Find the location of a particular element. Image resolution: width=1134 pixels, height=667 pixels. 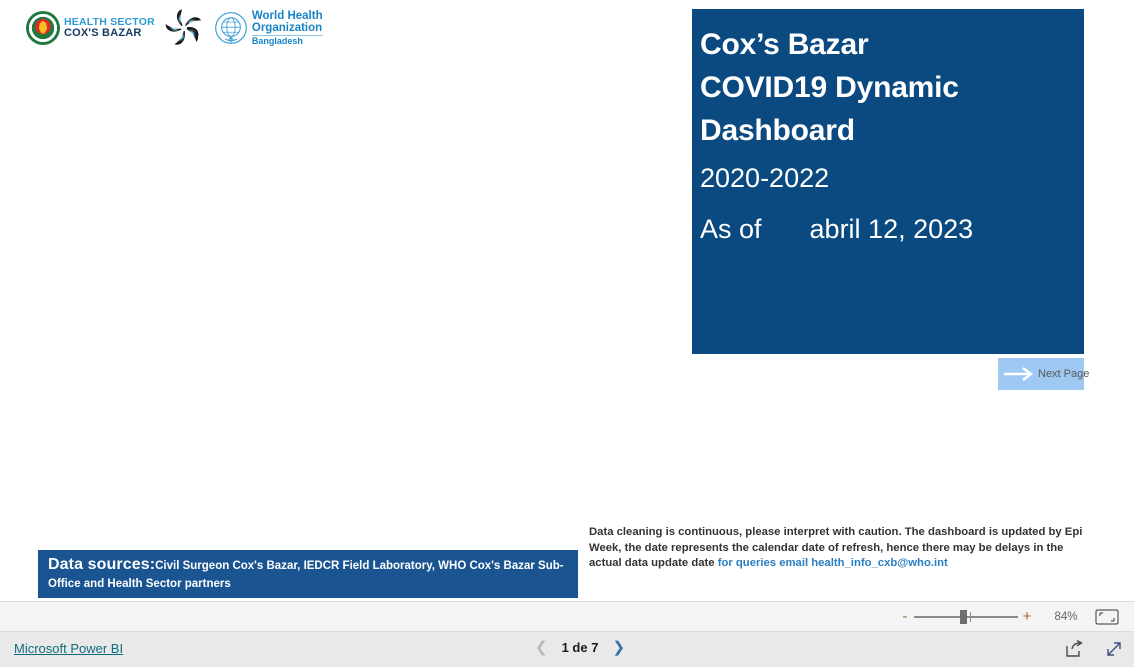

fullscreen-icon is located at coordinates (1114, 649).